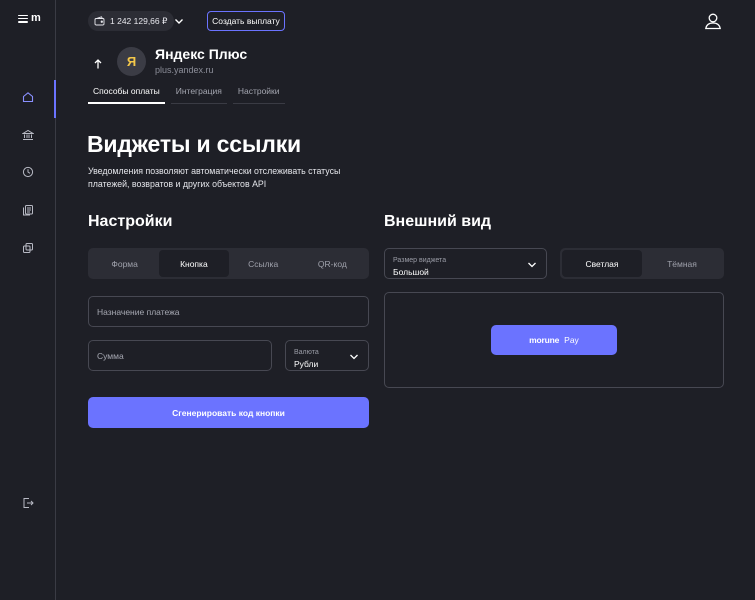 The width and height of the screenshot is (755, 600). I want to click on tab-payment-methods: Способы оплаты, so click(126, 94).